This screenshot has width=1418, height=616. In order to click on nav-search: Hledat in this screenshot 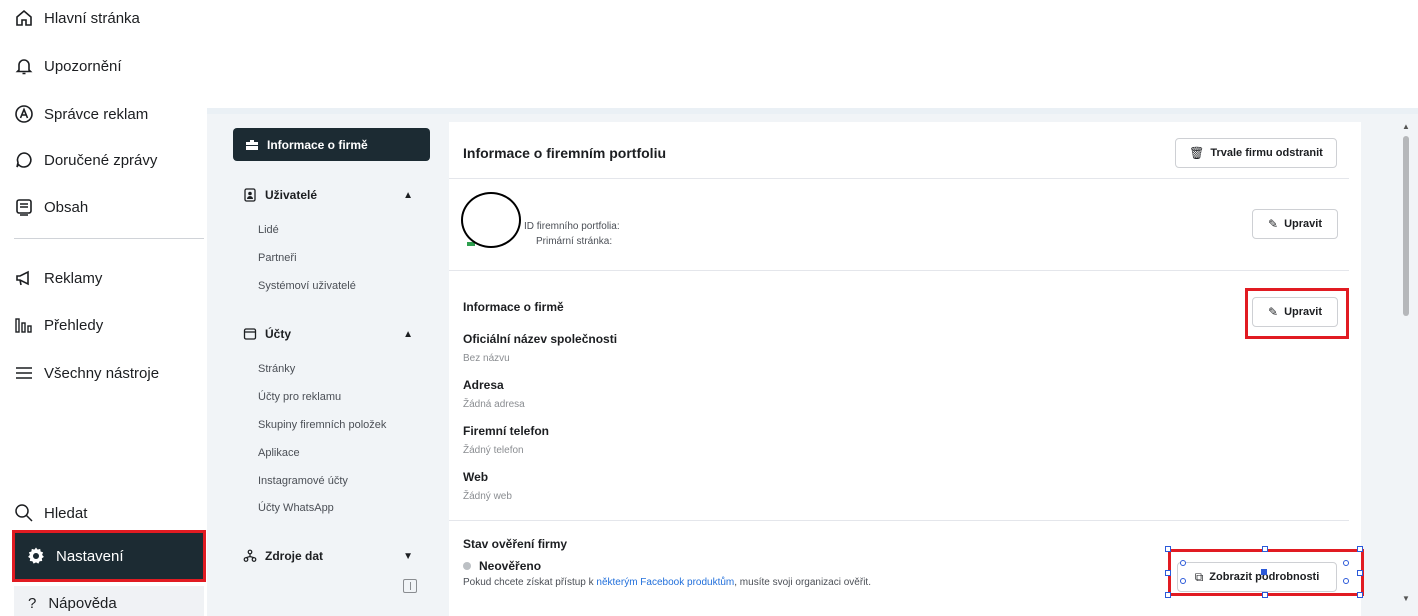, I will do `click(50, 513)`.